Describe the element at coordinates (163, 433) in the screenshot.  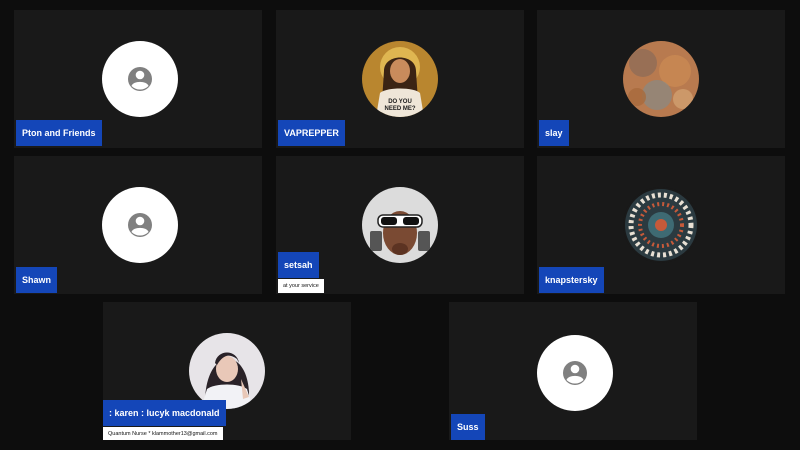
I see `participant-status-message: Quantum Nurse * klammother13@gmail.com` at that location.